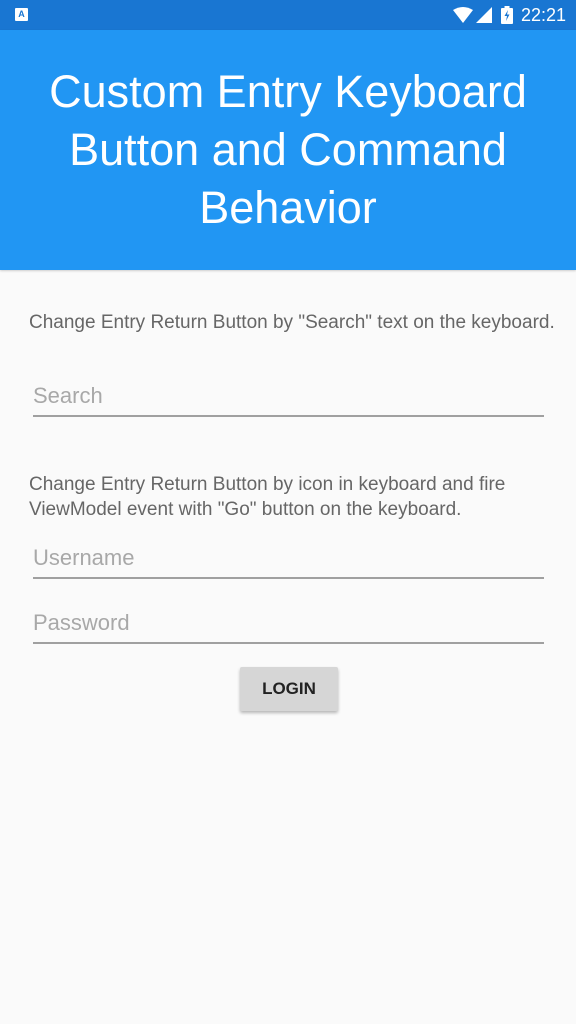 This screenshot has height=1024, width=576. I want to click on username-field, so click(288, 559).